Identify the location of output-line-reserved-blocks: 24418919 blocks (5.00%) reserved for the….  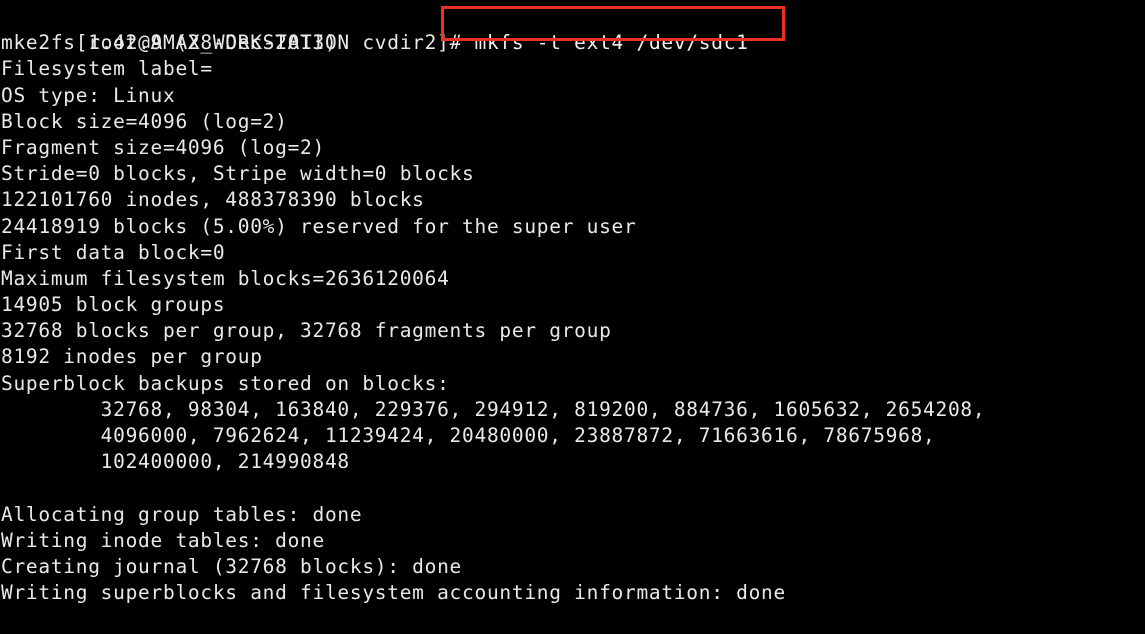
(319, 226).